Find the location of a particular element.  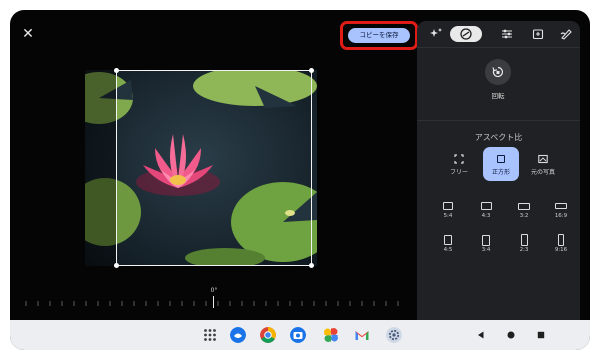

photos-icon is located at coordinates (331, 335).